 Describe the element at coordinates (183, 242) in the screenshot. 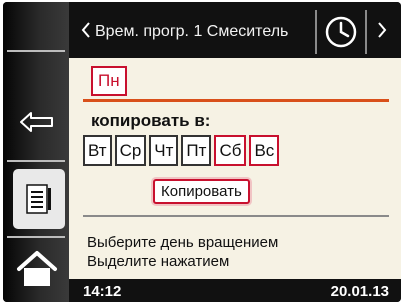

I see `hint-rotate: Выберите день вращением` at that location.